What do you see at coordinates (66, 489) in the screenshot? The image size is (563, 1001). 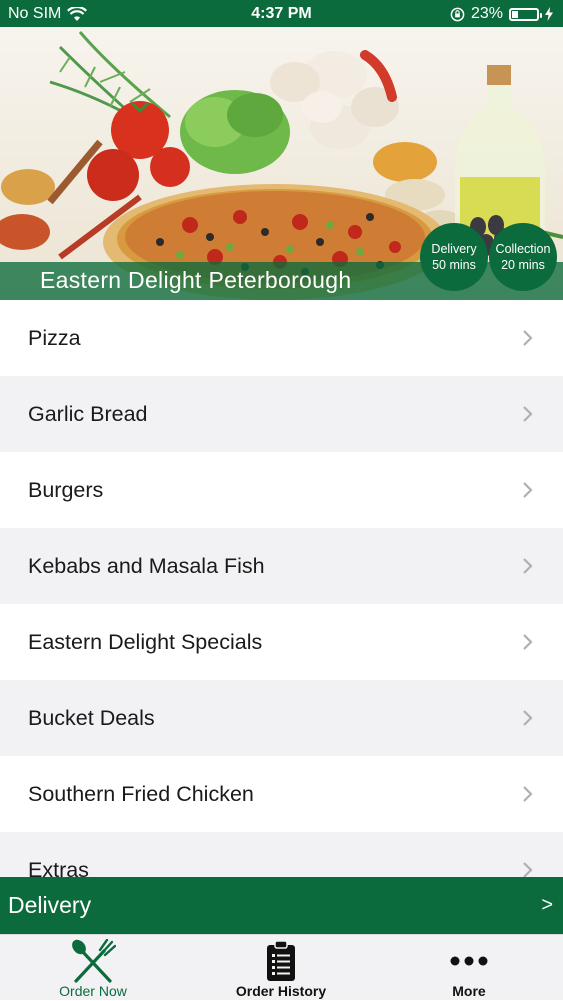 I see `menu-category-label: Burgers` at bounding box center [66, 489].